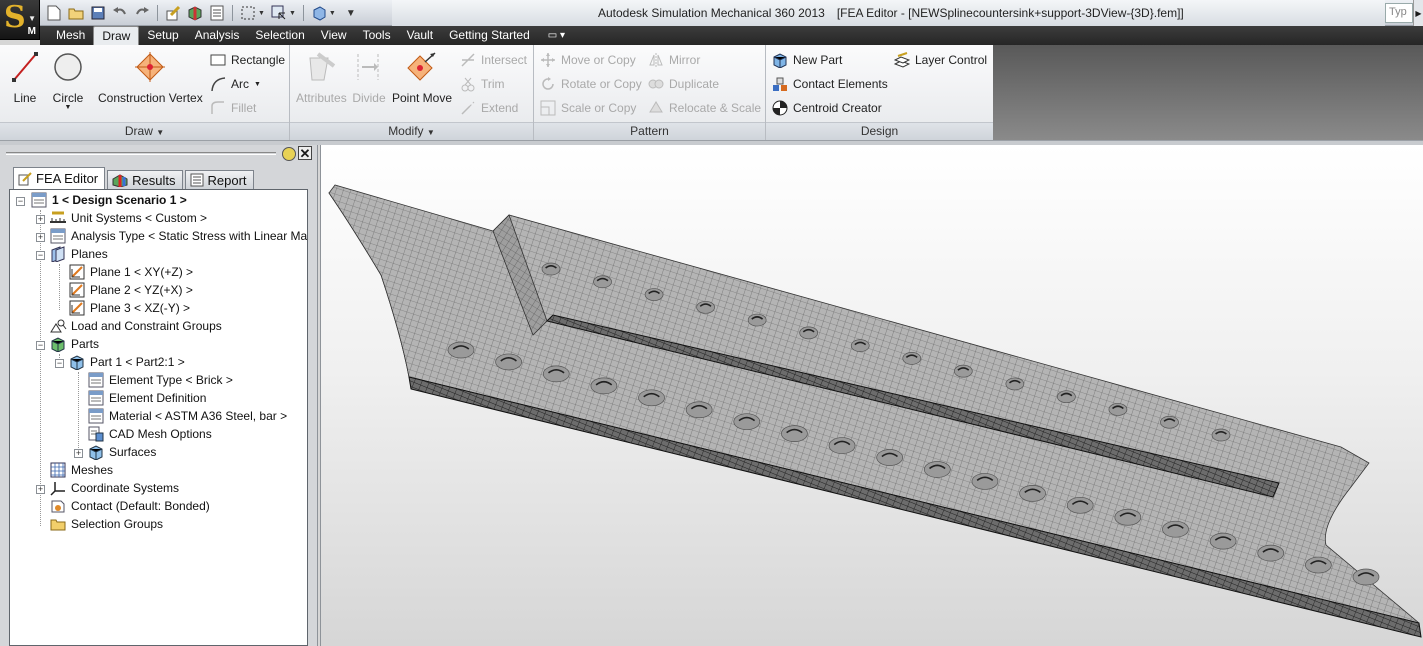  What do you see at coordinates (85, 344) in the screenshot?
I see `tree-item-label: Parts` at bounding box center [85, 344].